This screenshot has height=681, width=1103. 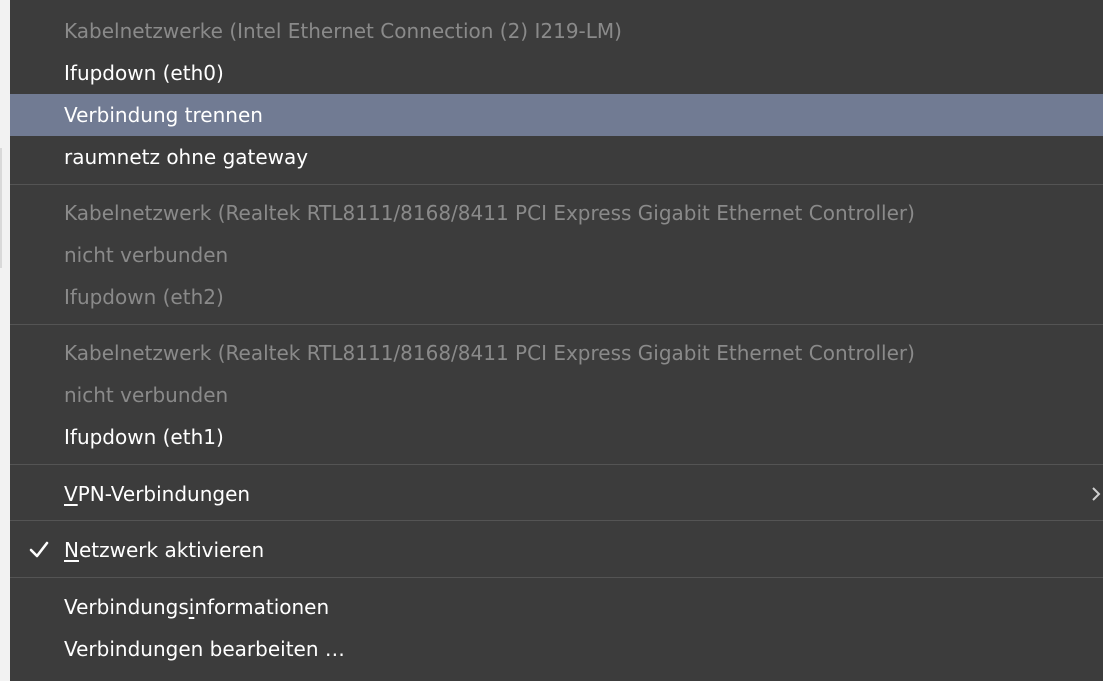 I want to click on connection-ifupdown-eth2: Ifupdown (eth2), so click(x=144, y=297).